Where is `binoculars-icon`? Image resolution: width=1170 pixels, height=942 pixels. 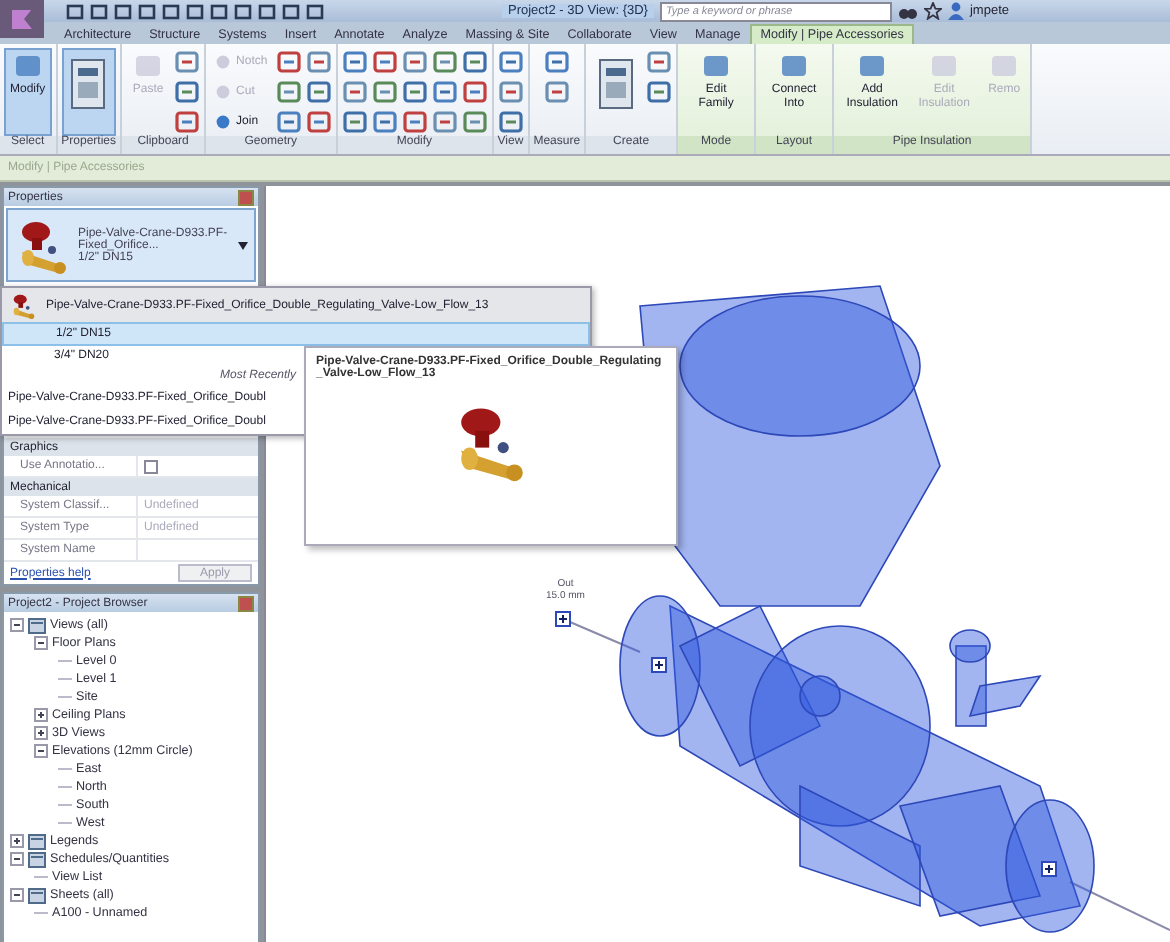
binoculars-icon is located at coordinates (907, 11).